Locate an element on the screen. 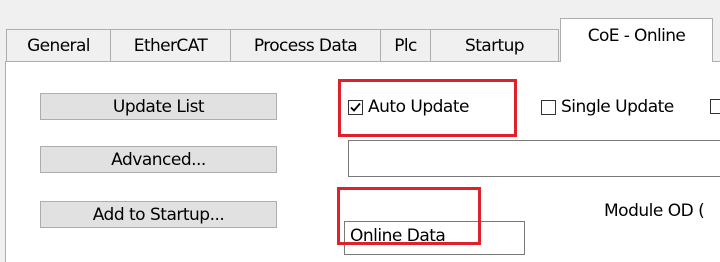 The image size is (720, 262). partial-checkbox is located at coordinates (715, 106).